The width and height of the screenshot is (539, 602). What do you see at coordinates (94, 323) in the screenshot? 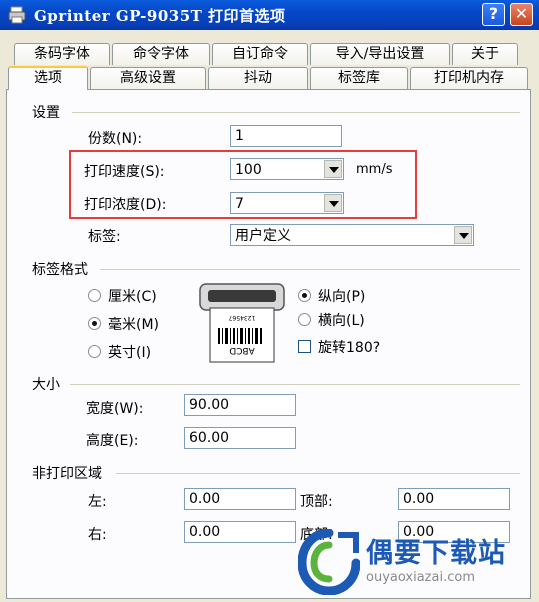
I see `unit-mm-radio` at bounding box center [94, 323].